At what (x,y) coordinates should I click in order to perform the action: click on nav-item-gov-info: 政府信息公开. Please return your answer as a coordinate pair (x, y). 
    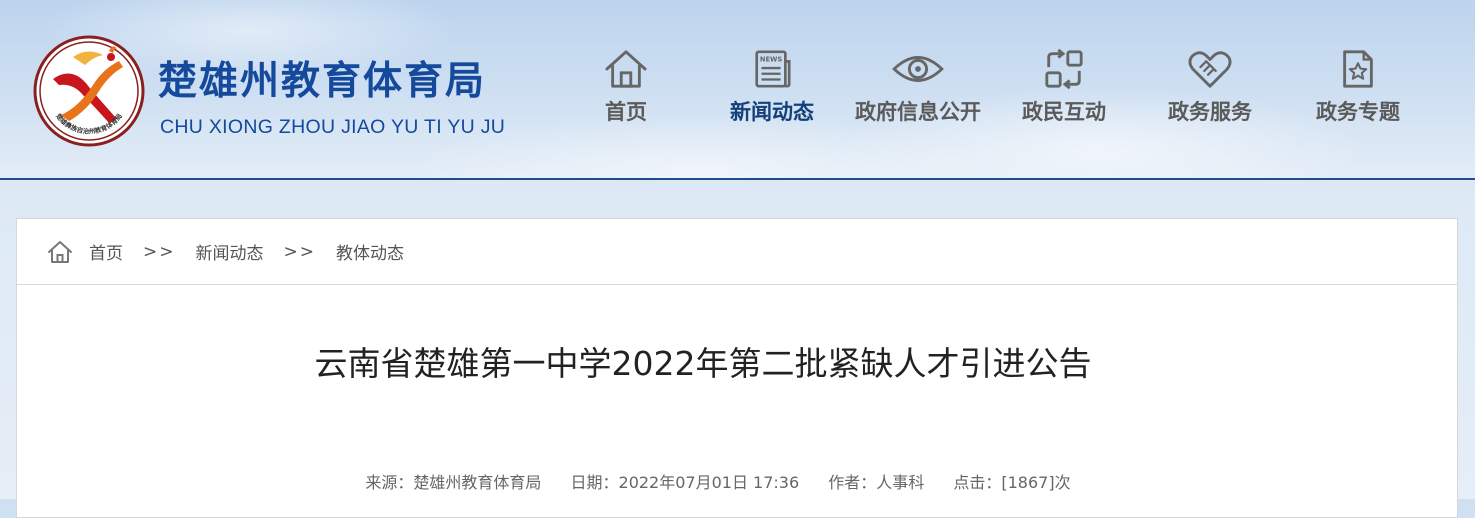
    Looking at the image, I should click on (918, 87).